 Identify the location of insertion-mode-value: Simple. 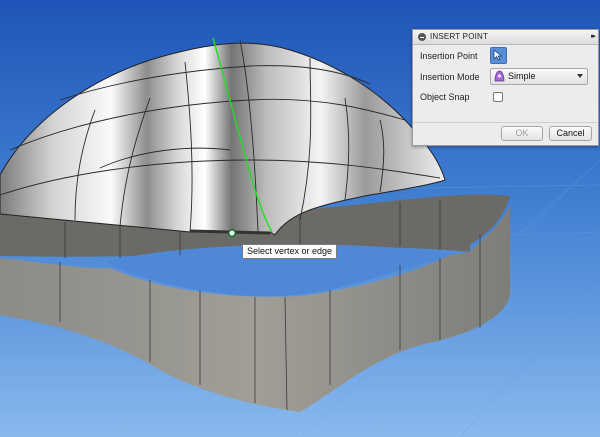
(522, 76).